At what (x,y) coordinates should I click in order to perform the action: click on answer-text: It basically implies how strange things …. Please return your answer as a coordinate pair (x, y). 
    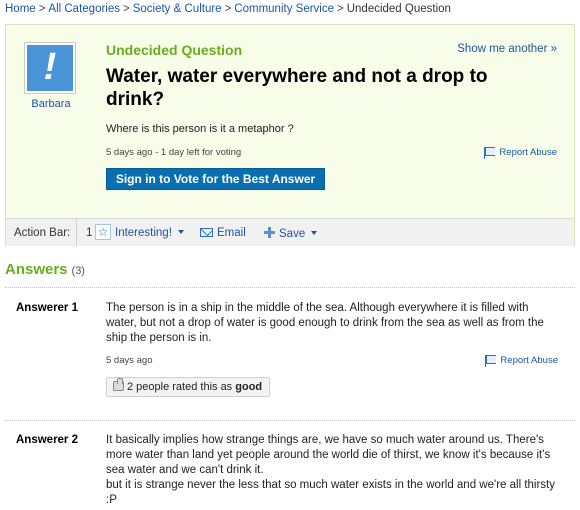
    Looking at the image, I should click on (333, 470).